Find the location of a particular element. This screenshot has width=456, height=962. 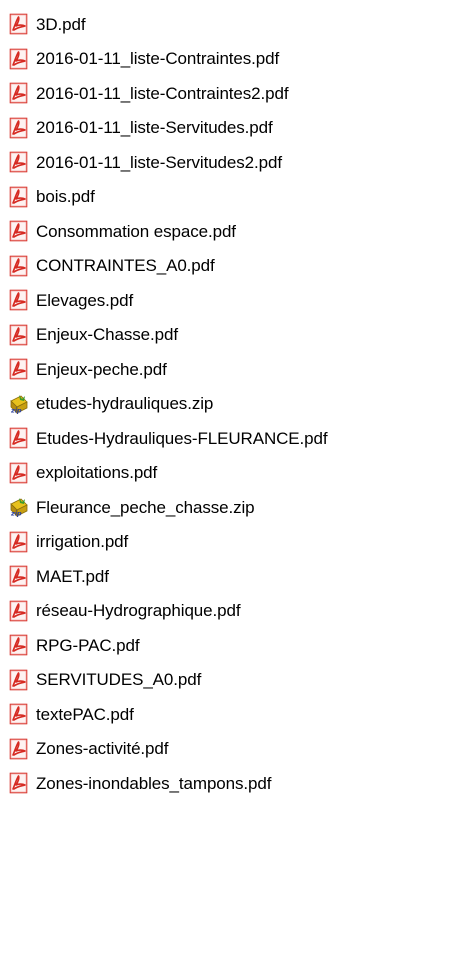

file-item: Etudes-Hydrauliques-FLEURANCE.pdf is located at coordinates (164, 438).